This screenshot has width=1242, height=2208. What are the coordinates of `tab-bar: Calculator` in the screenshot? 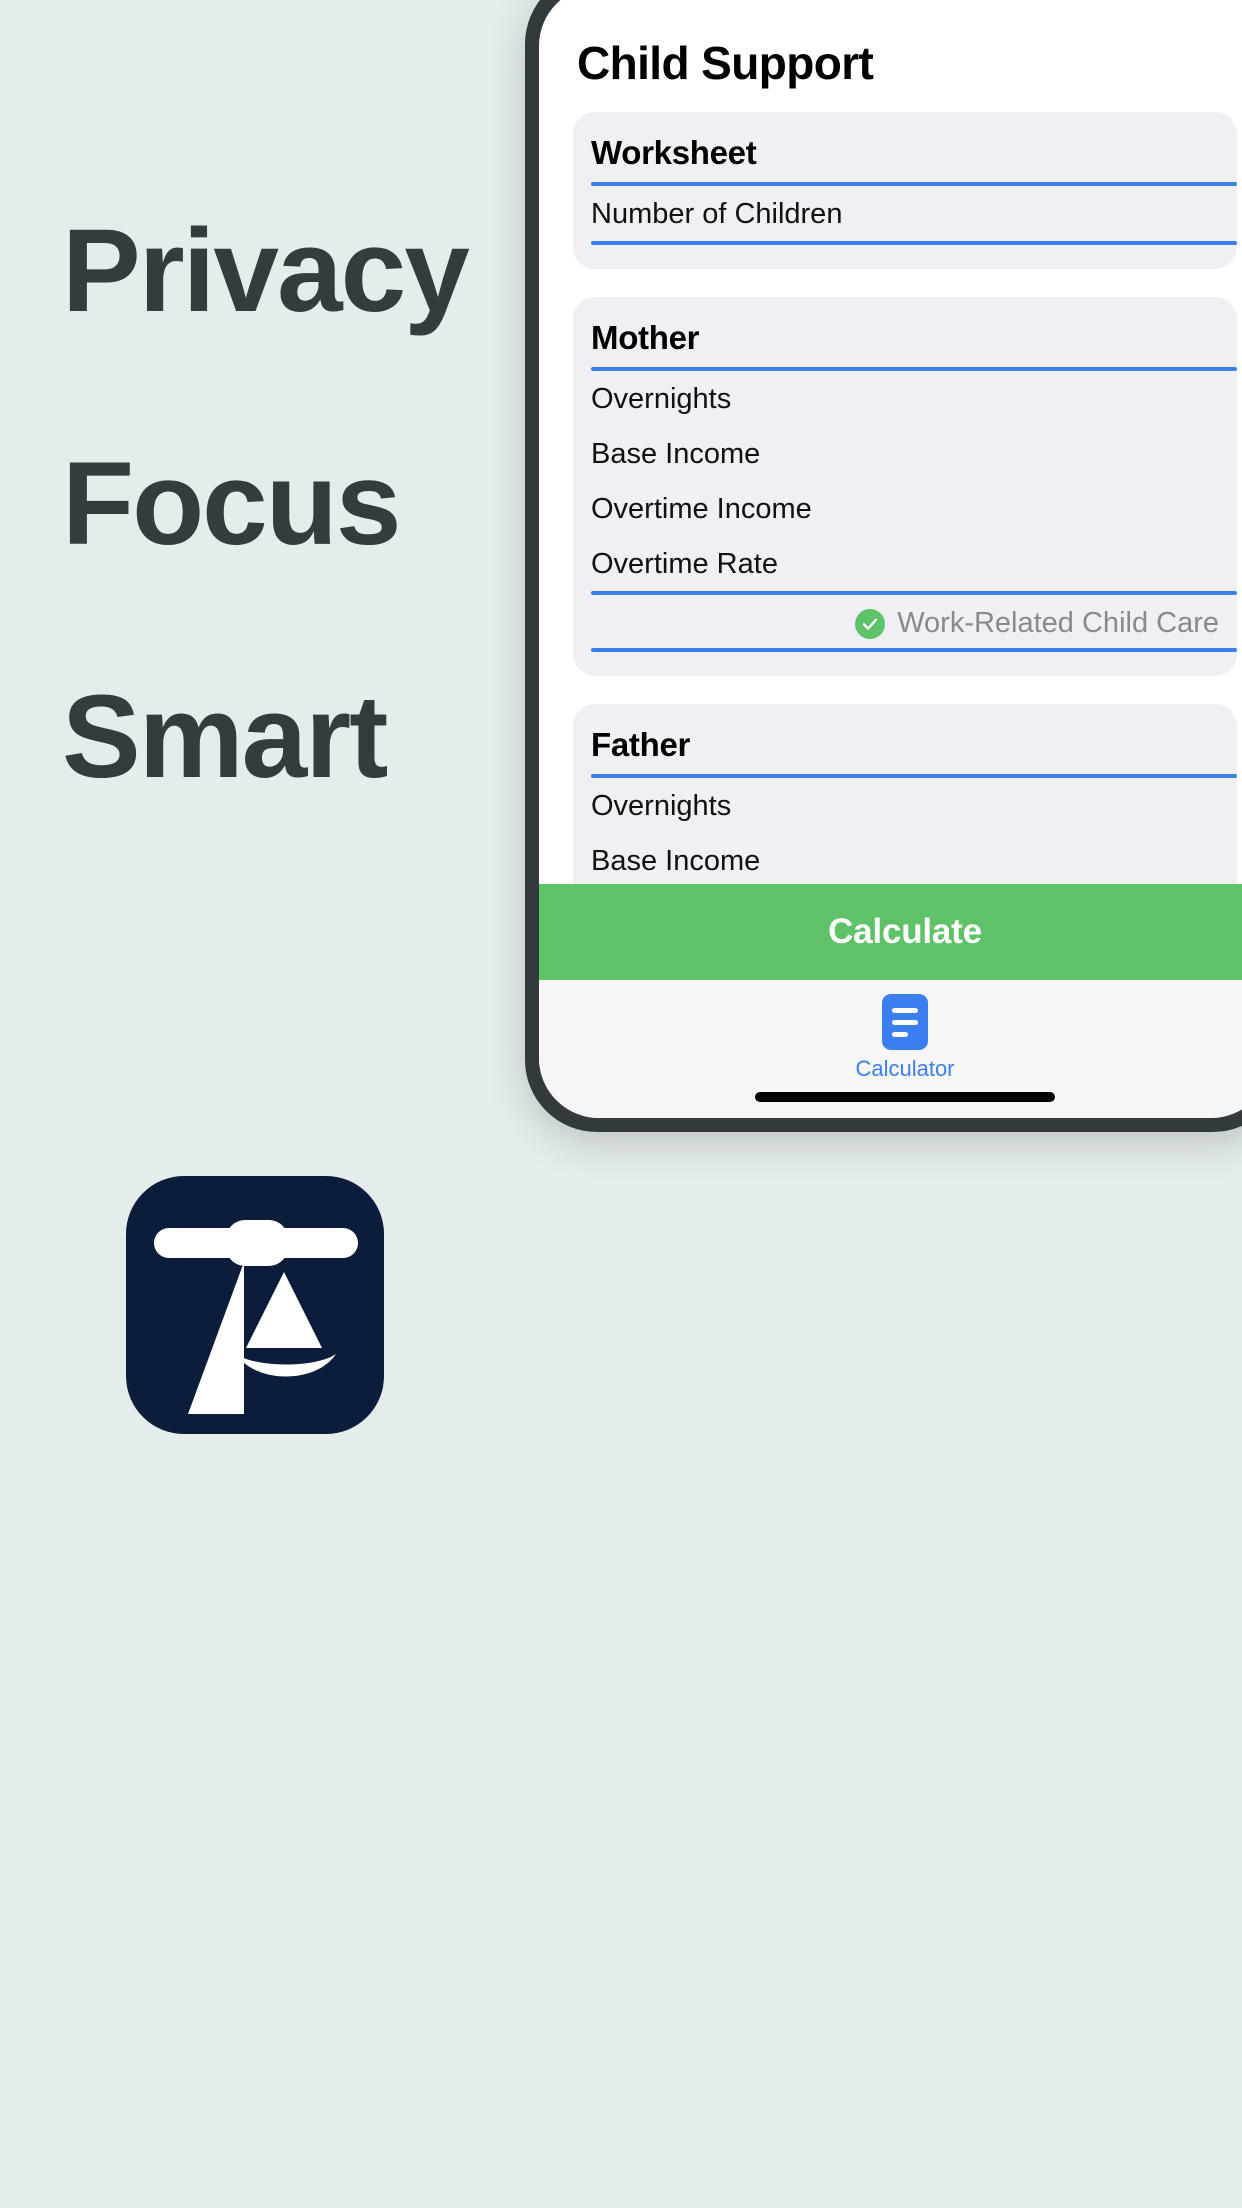 It's located at (890, 1049).